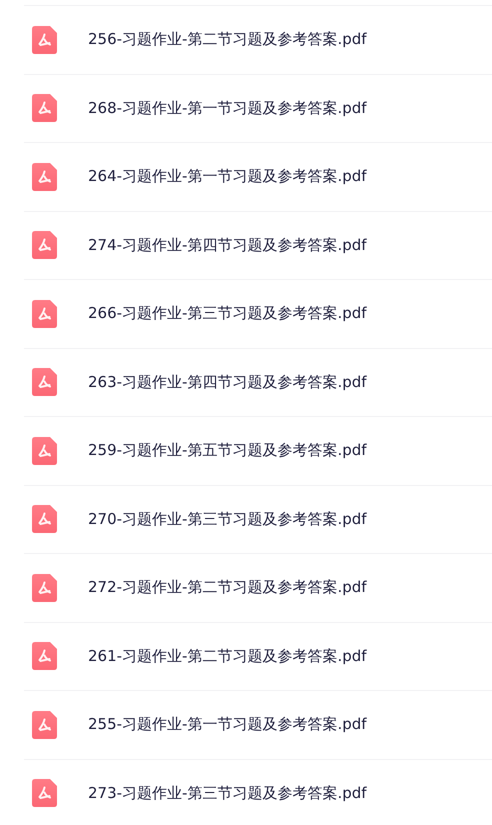  Describe the element at coordinates (227, 314) in the screenshot. I see `file-name: 266-习题作业-第三节习题及参考答案.pdf` at that location.